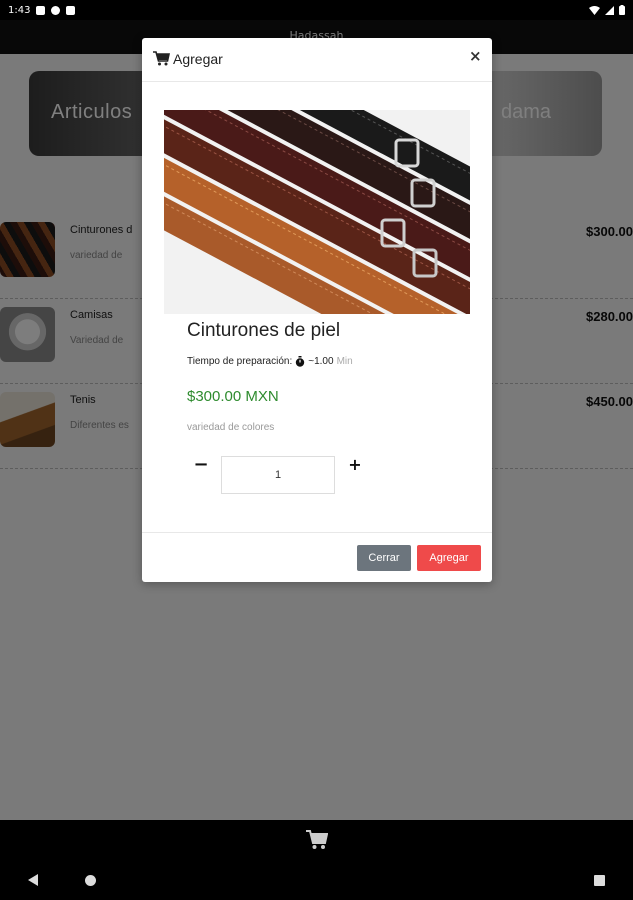 The image size is (633, 900). Describe the element at coordinates (355, 466) in the screenshot. I see `quantity-increment-button: +` at that location.